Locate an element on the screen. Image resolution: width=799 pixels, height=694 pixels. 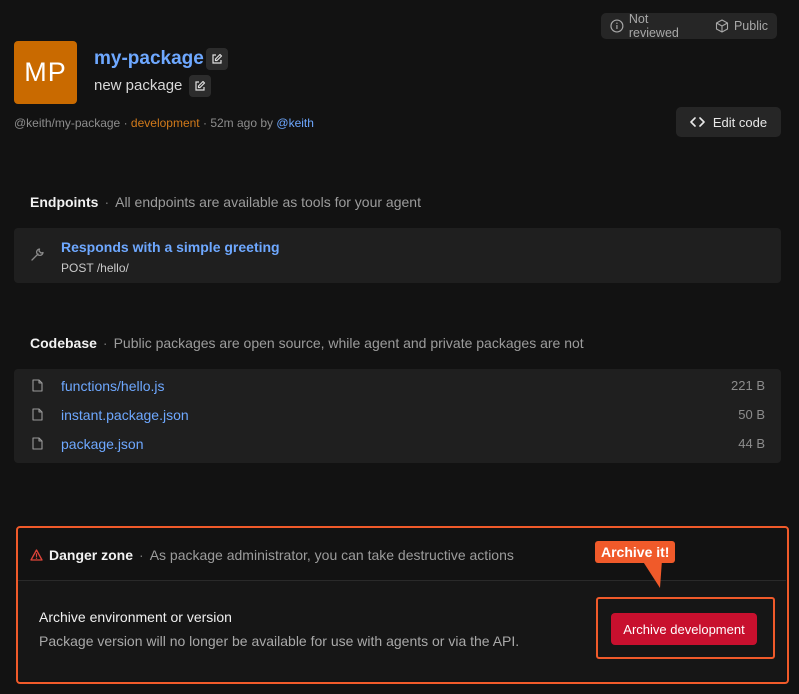
file-size: 50 B is located at coordinates (751, 414).